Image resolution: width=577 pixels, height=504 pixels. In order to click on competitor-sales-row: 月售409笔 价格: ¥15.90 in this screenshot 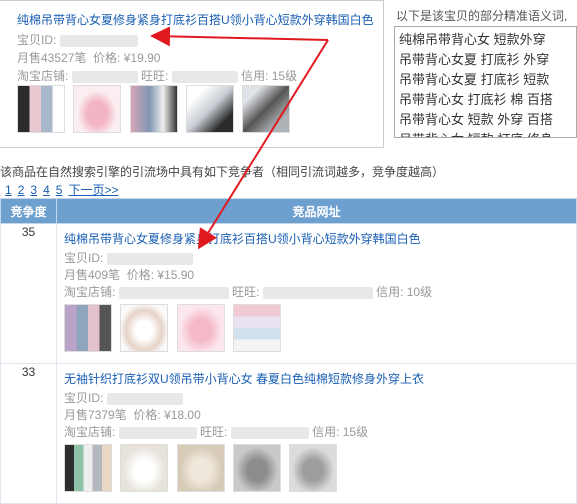, I will do `click(316, 275)`.